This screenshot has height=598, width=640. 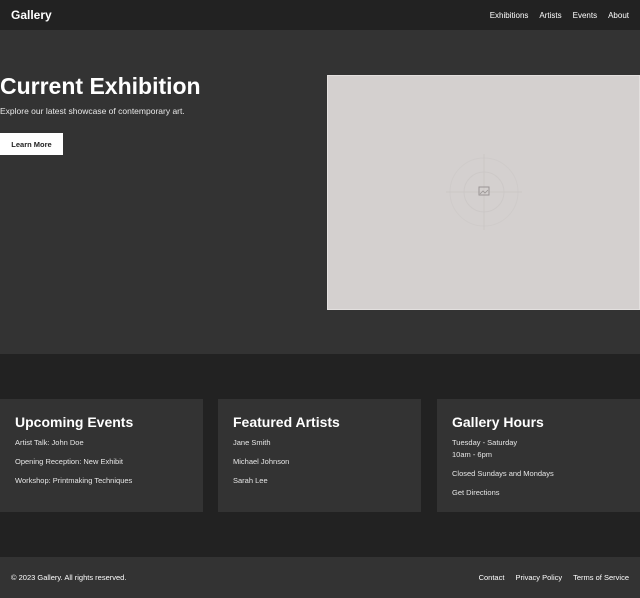 What do you see at coordinates (550, 15) in the screenshot?
I see `nav-artists: Artists` at bounding box center [550, 15].